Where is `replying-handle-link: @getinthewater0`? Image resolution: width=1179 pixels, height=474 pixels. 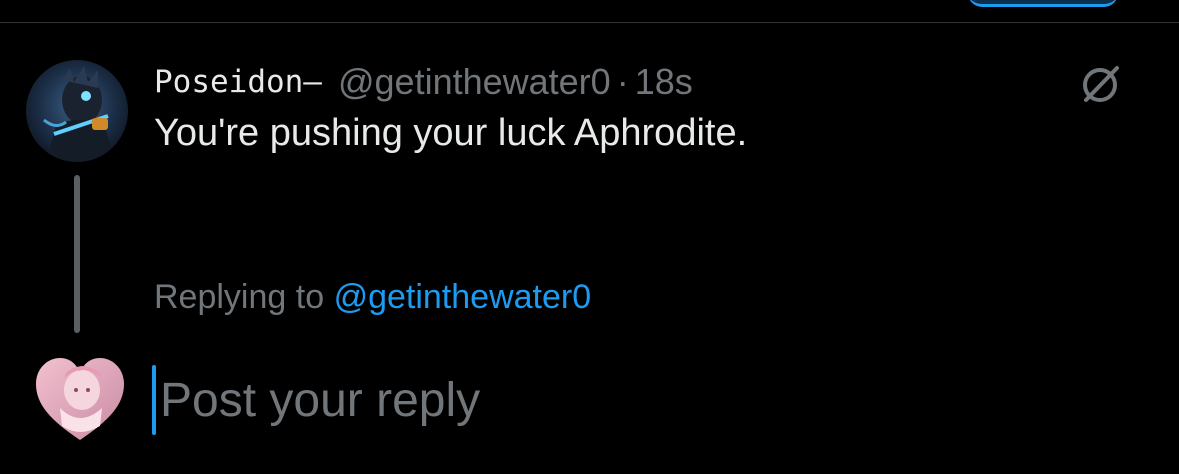 replying-handle-link: @getinthewater0 is located at coordinates (463, 297).